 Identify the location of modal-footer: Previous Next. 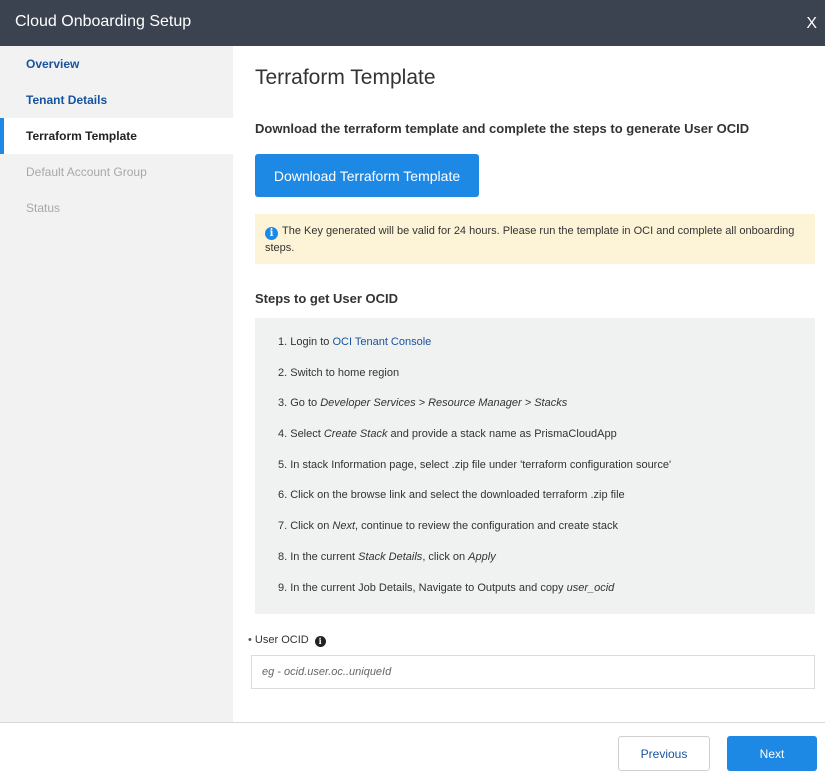
(412, 748).